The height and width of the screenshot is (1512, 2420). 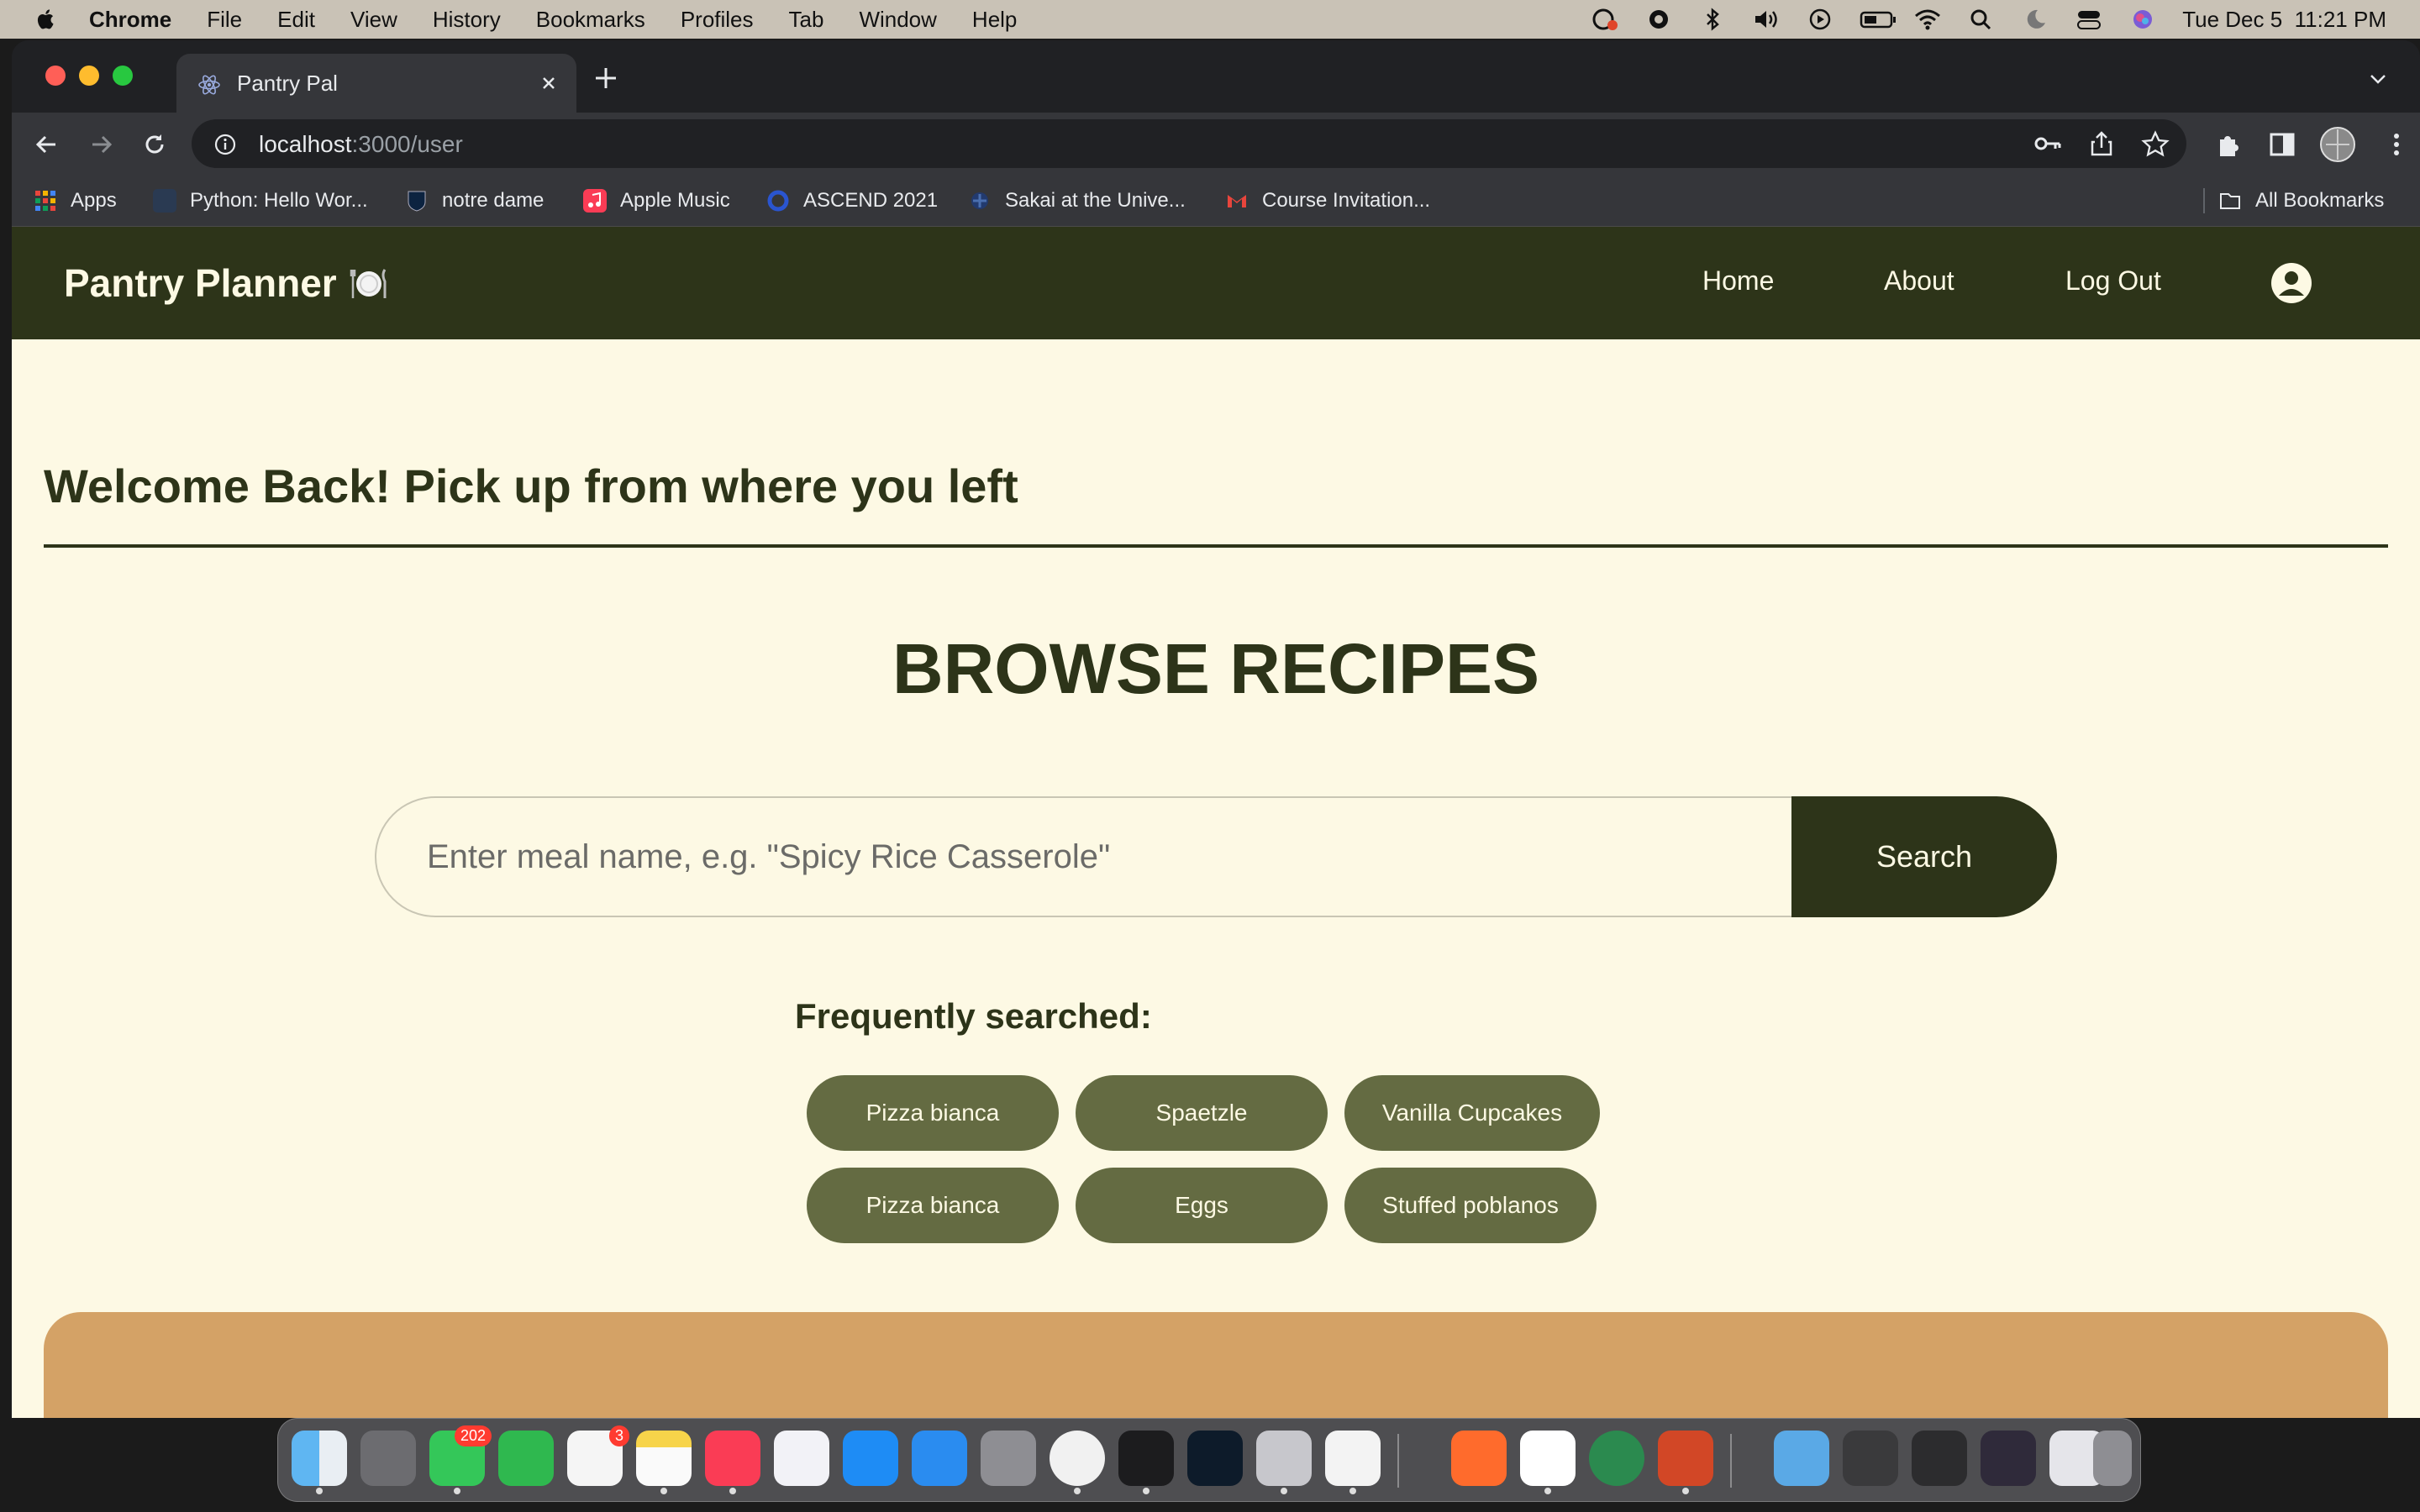 I want to click on wifi-icon, so click(x=1927, y=19).